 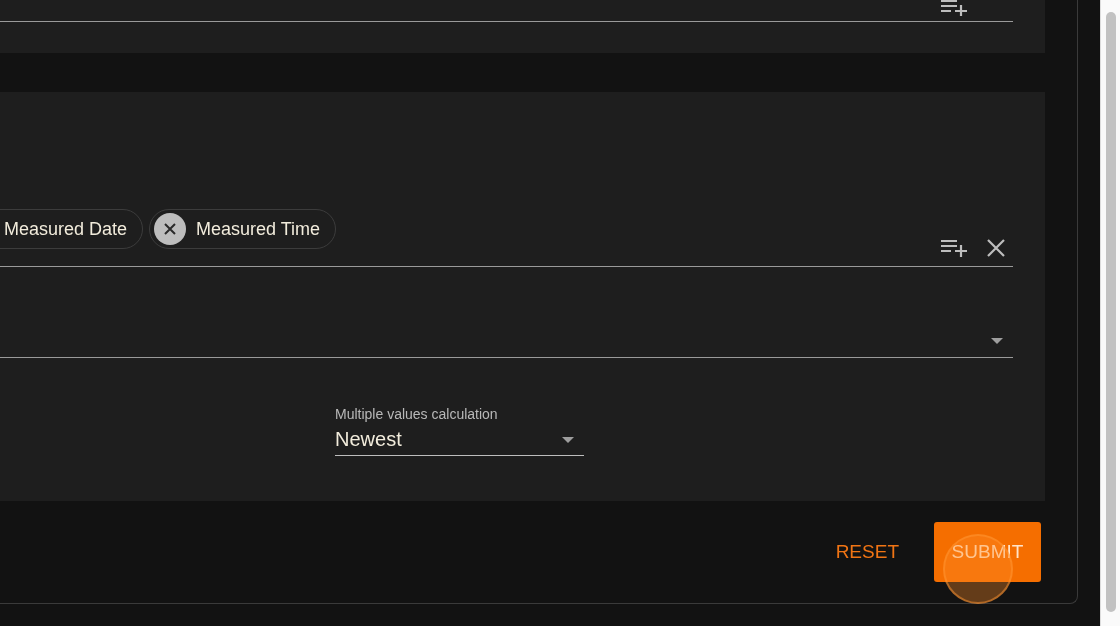 I want to click on input-field, so click(x=506, y=11).